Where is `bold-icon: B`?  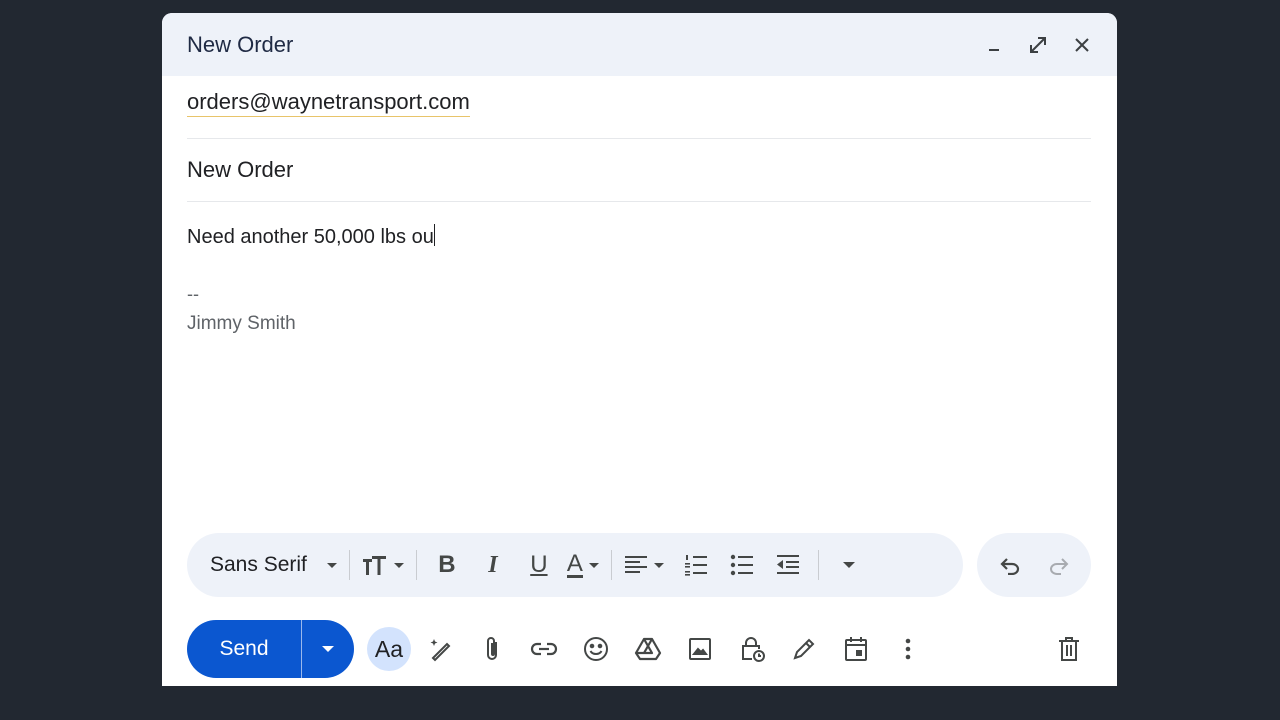
bold-icon: B is located at coordinates (447, 564).